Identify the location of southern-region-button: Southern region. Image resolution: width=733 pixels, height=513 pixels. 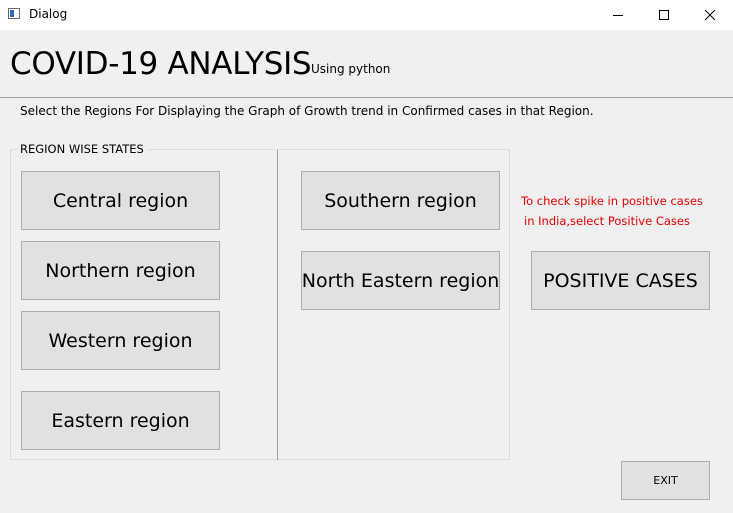
(400, 200).